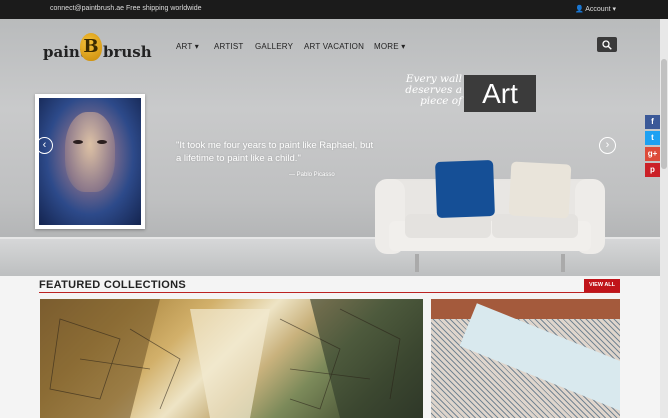 The image size is (668, 418). What do you see at coordinates (602, 285) in the screenshot?
I see `view-all-button: VIEW ALL` at bounding box center [602, 285].